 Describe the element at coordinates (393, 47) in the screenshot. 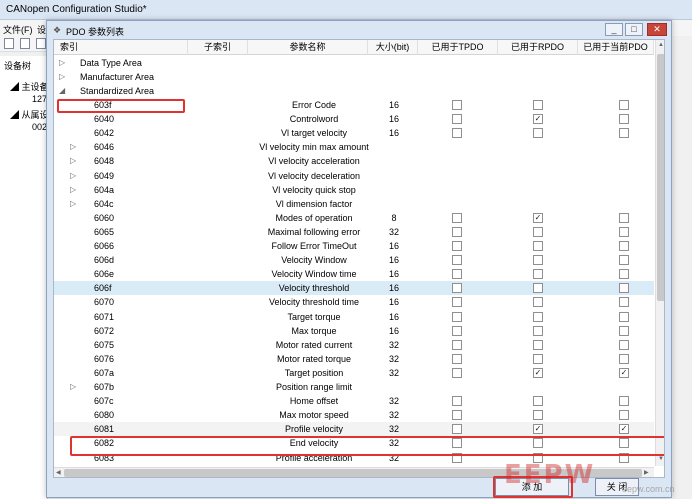

I see `column-header-size: 大小(bit)` at that location.